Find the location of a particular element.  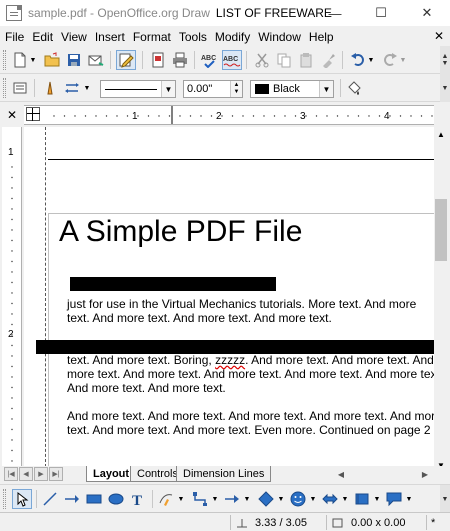

line-color-select: Black ▼ is located at coordinates (292, 89).